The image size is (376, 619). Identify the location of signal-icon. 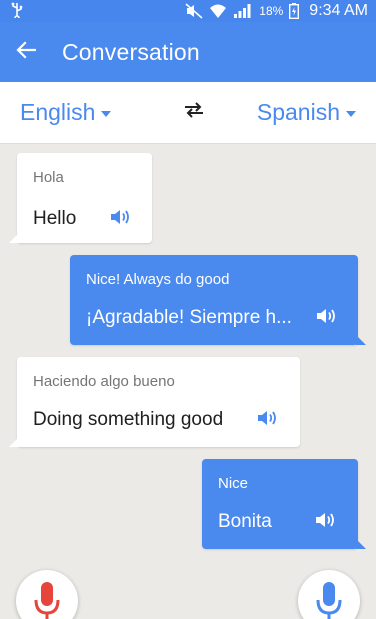
(242, 11).